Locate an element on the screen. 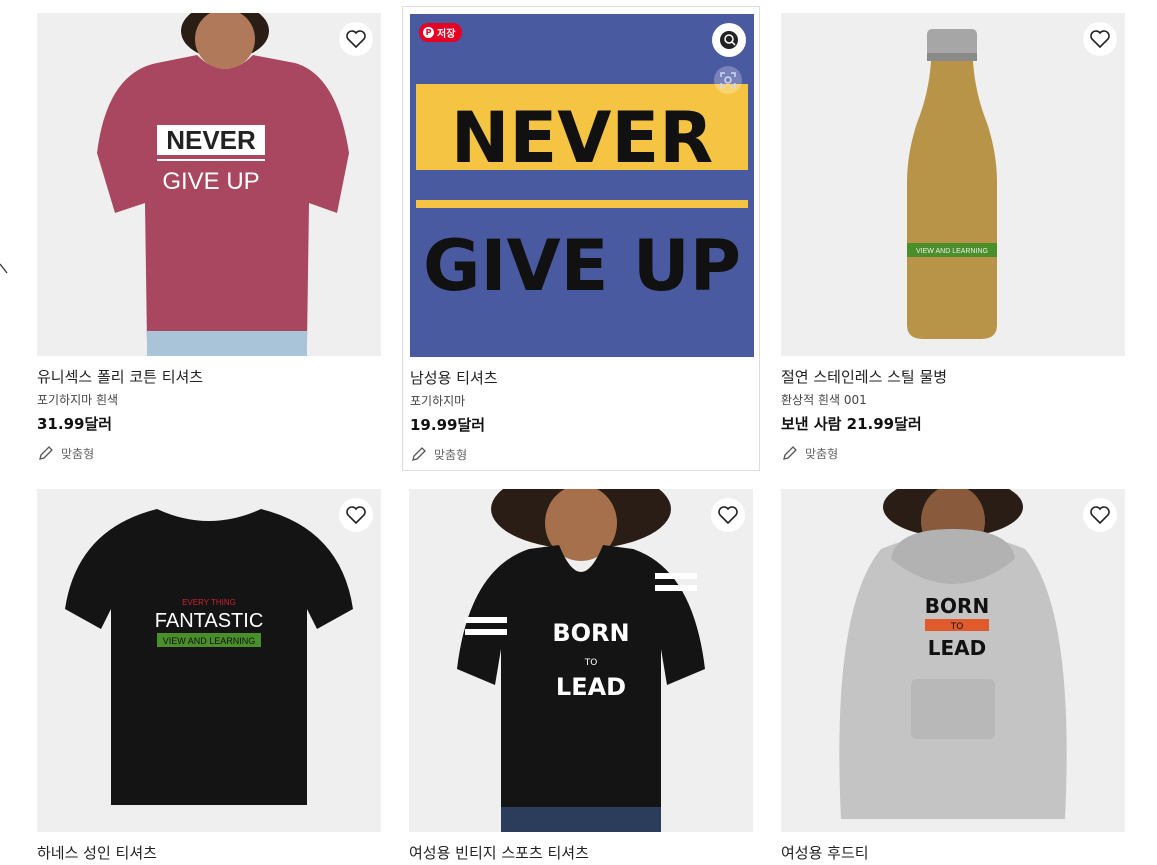 The image size is (1157, 865). product-image: NEVER GIVE UP P 저장 is located at coordinates (582, 185).